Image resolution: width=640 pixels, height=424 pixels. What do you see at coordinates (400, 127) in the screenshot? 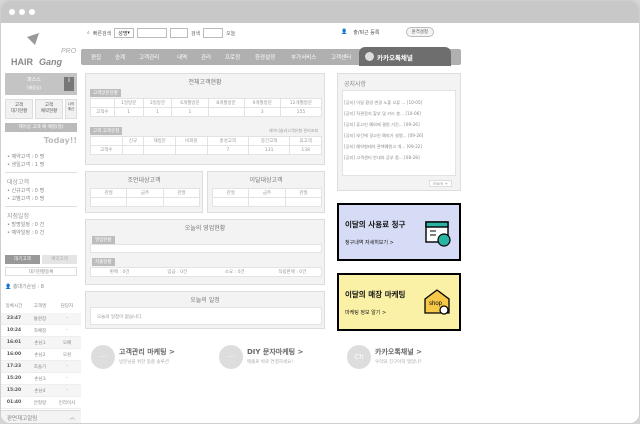
I see `notice-item: [공지] 휴고인 예외에 결원 기간... [09-26]` at bounding box center [400, 127].